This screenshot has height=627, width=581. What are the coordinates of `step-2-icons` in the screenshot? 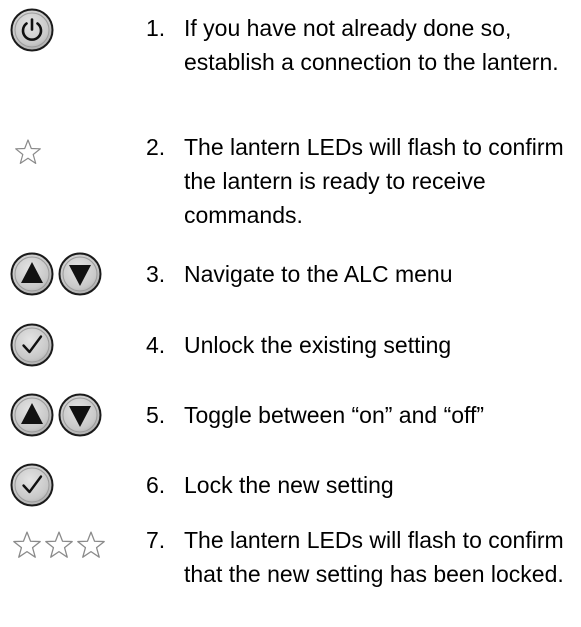 It's located at (28, 152).